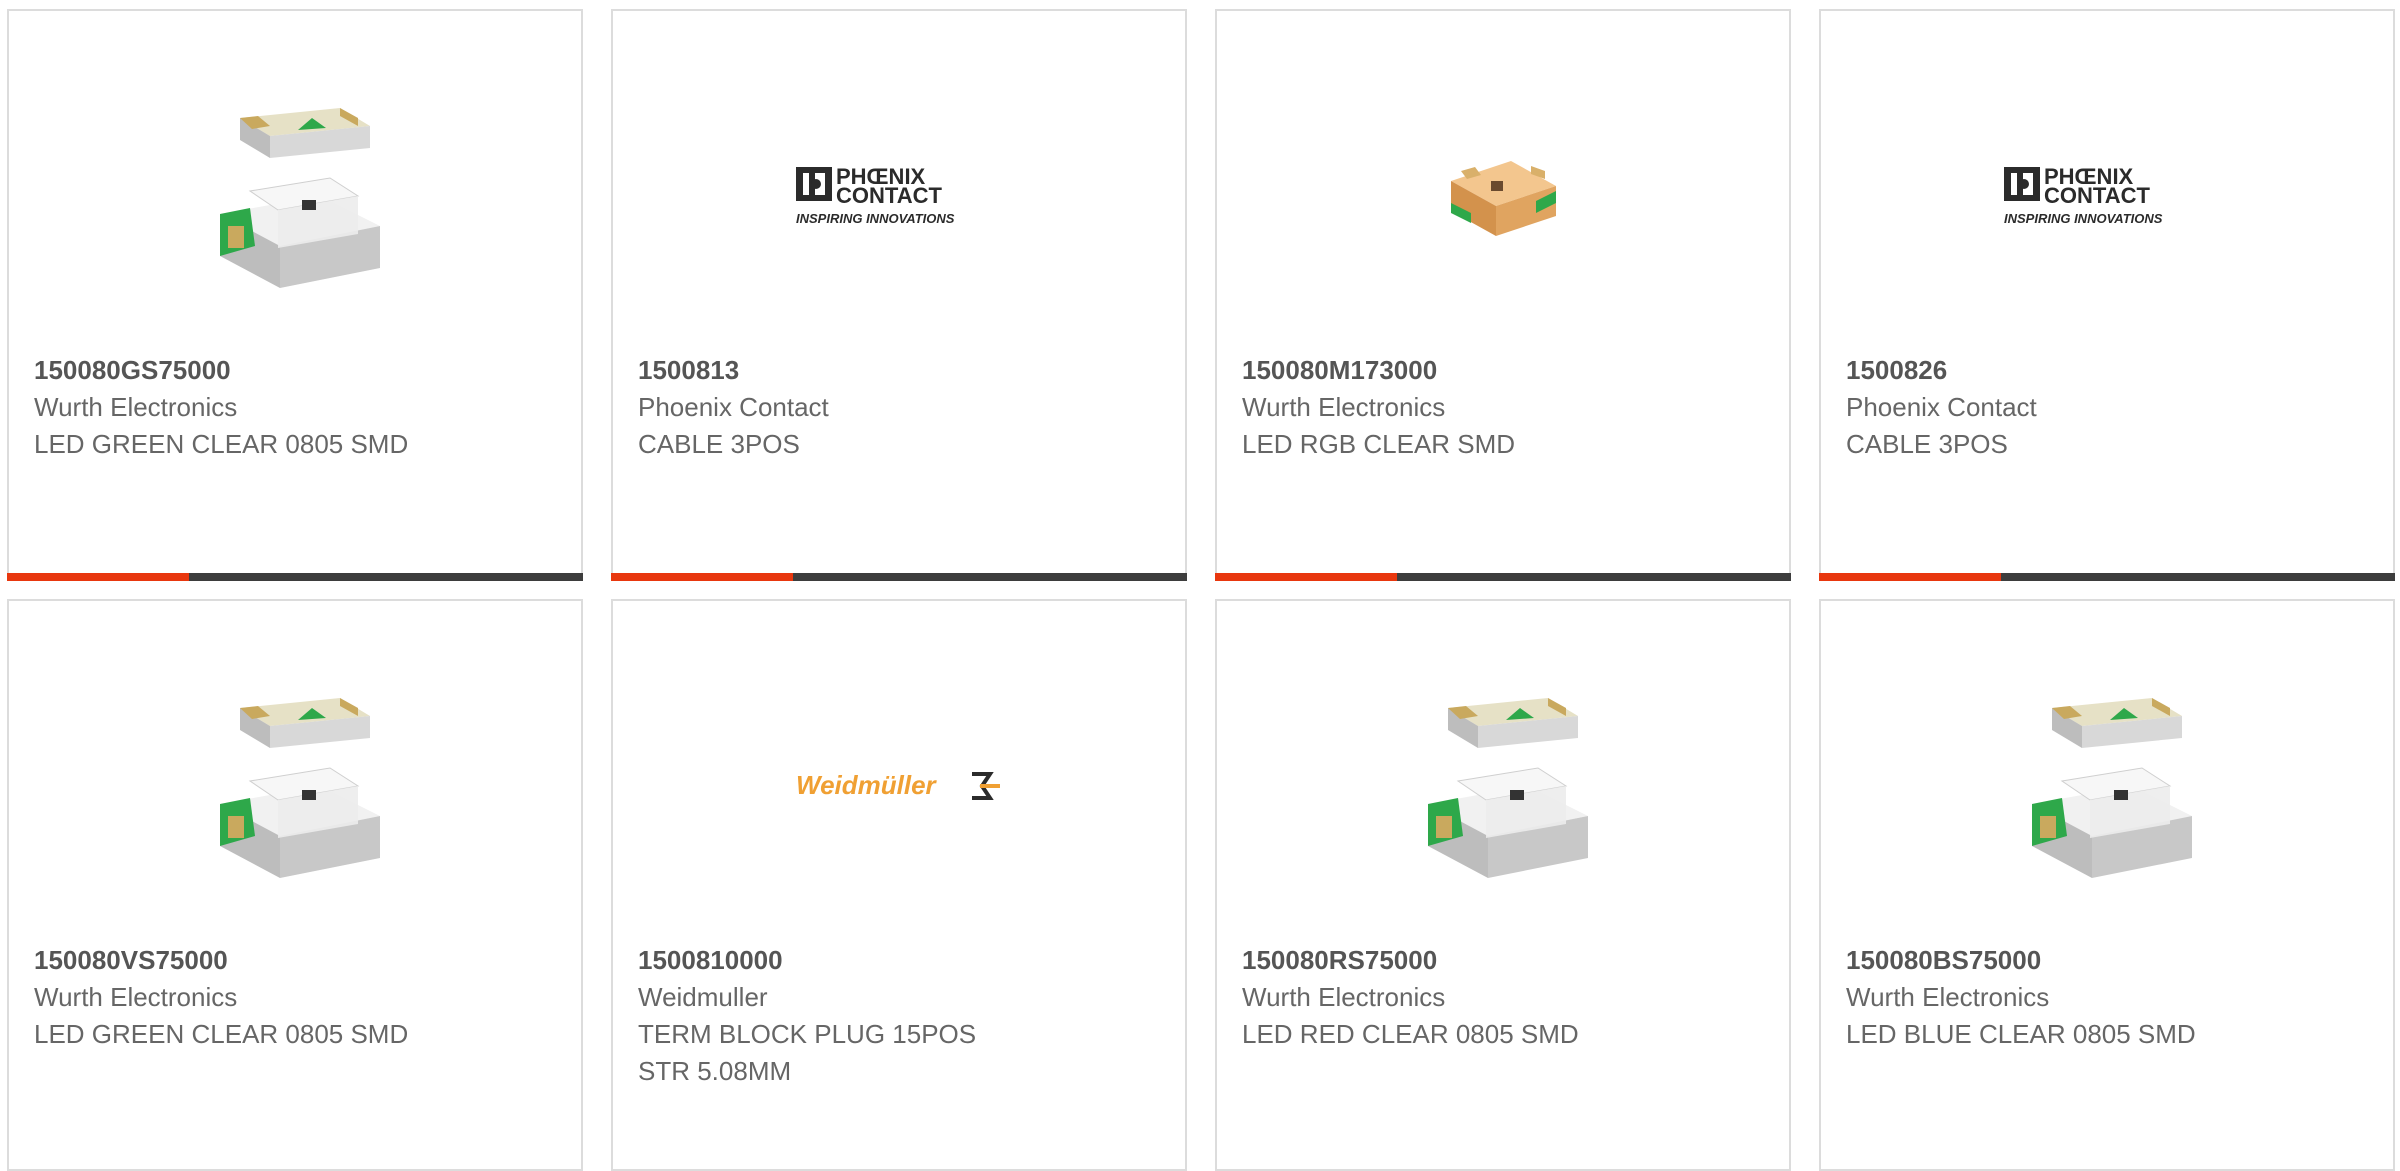 The width and height of the screenshot is (2400, 1171). Describe the element at coordinates (1505, 370) in the screenshot. I see `part-number: 150080M173000` at that location.